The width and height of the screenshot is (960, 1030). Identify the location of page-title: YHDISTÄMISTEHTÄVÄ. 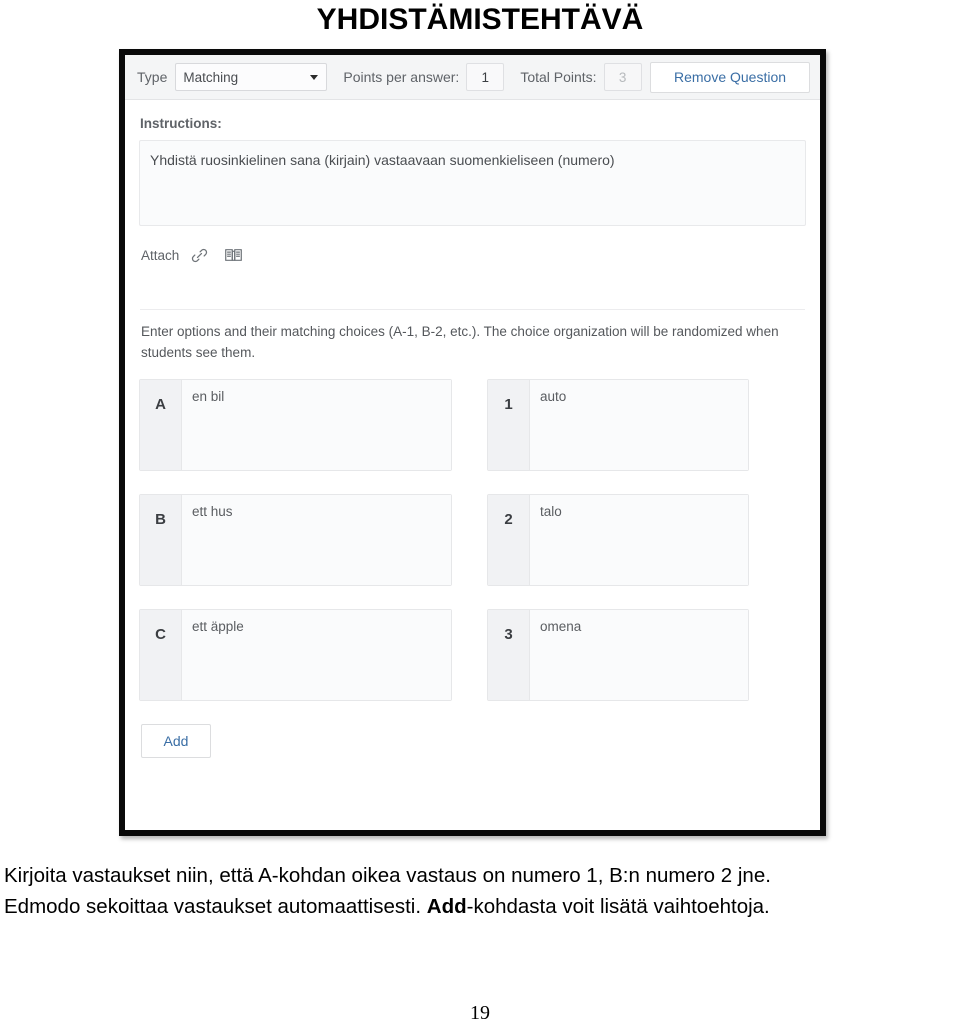
(480, 19).